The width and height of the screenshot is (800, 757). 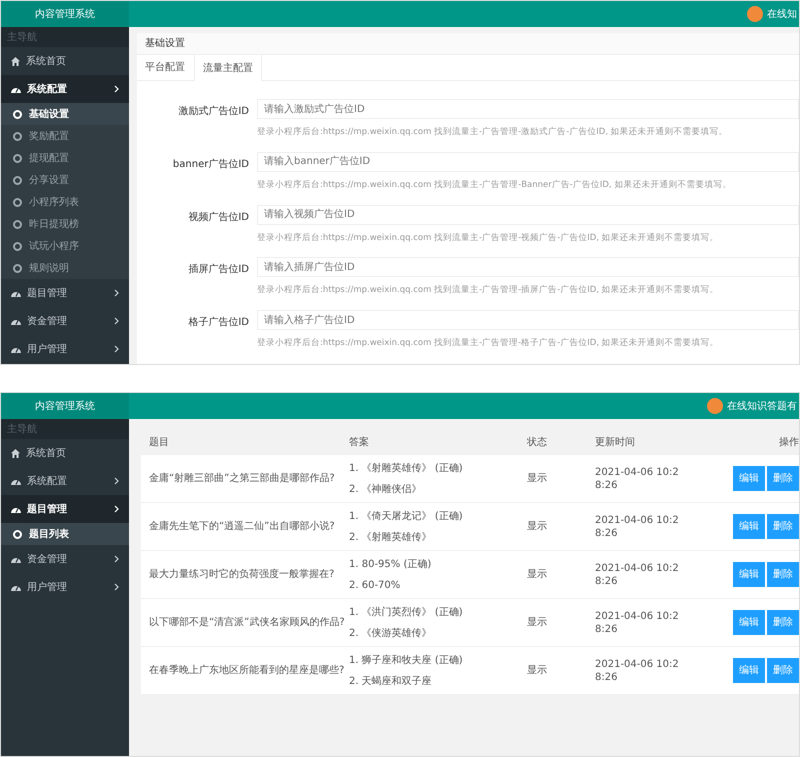 What do you see at coordinates (210, 165) in the screenshot?
I see `field-label: banner广告位ID` at bounding box center [210, 165].